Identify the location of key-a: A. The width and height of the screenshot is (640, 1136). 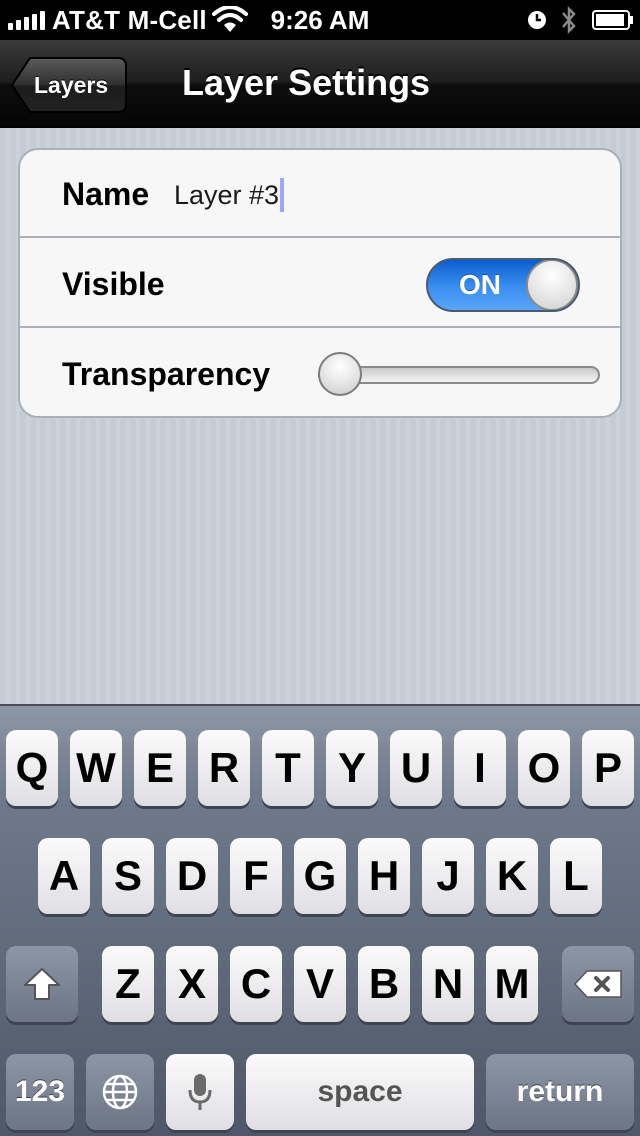
(64, 876).